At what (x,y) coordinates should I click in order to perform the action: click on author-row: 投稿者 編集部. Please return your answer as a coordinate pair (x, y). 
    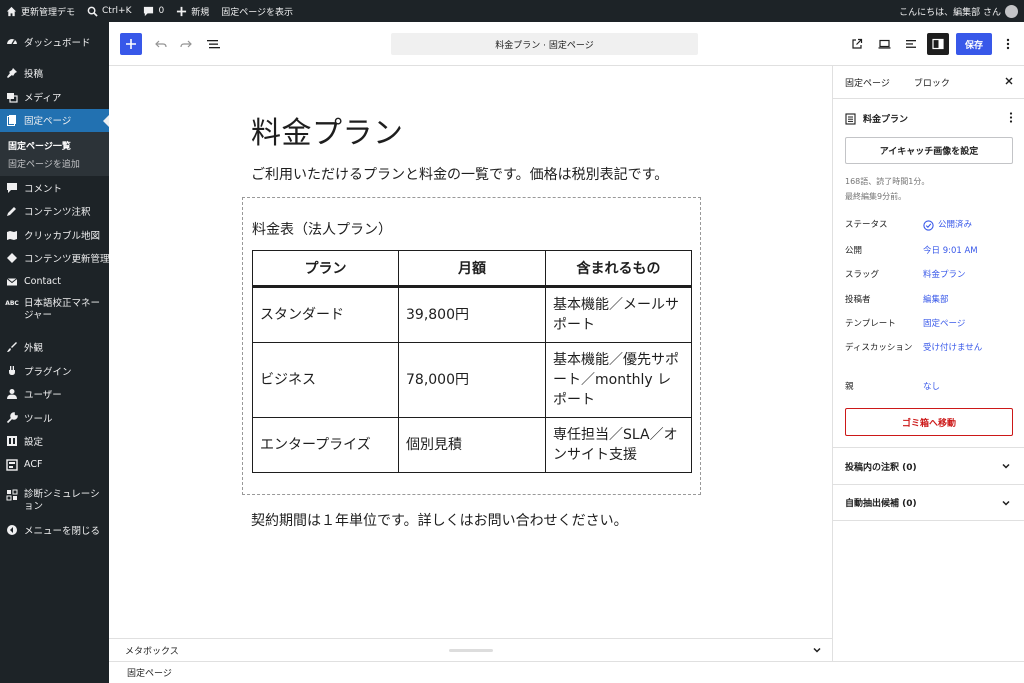
    Looking at the image, I should click on (929, 300).